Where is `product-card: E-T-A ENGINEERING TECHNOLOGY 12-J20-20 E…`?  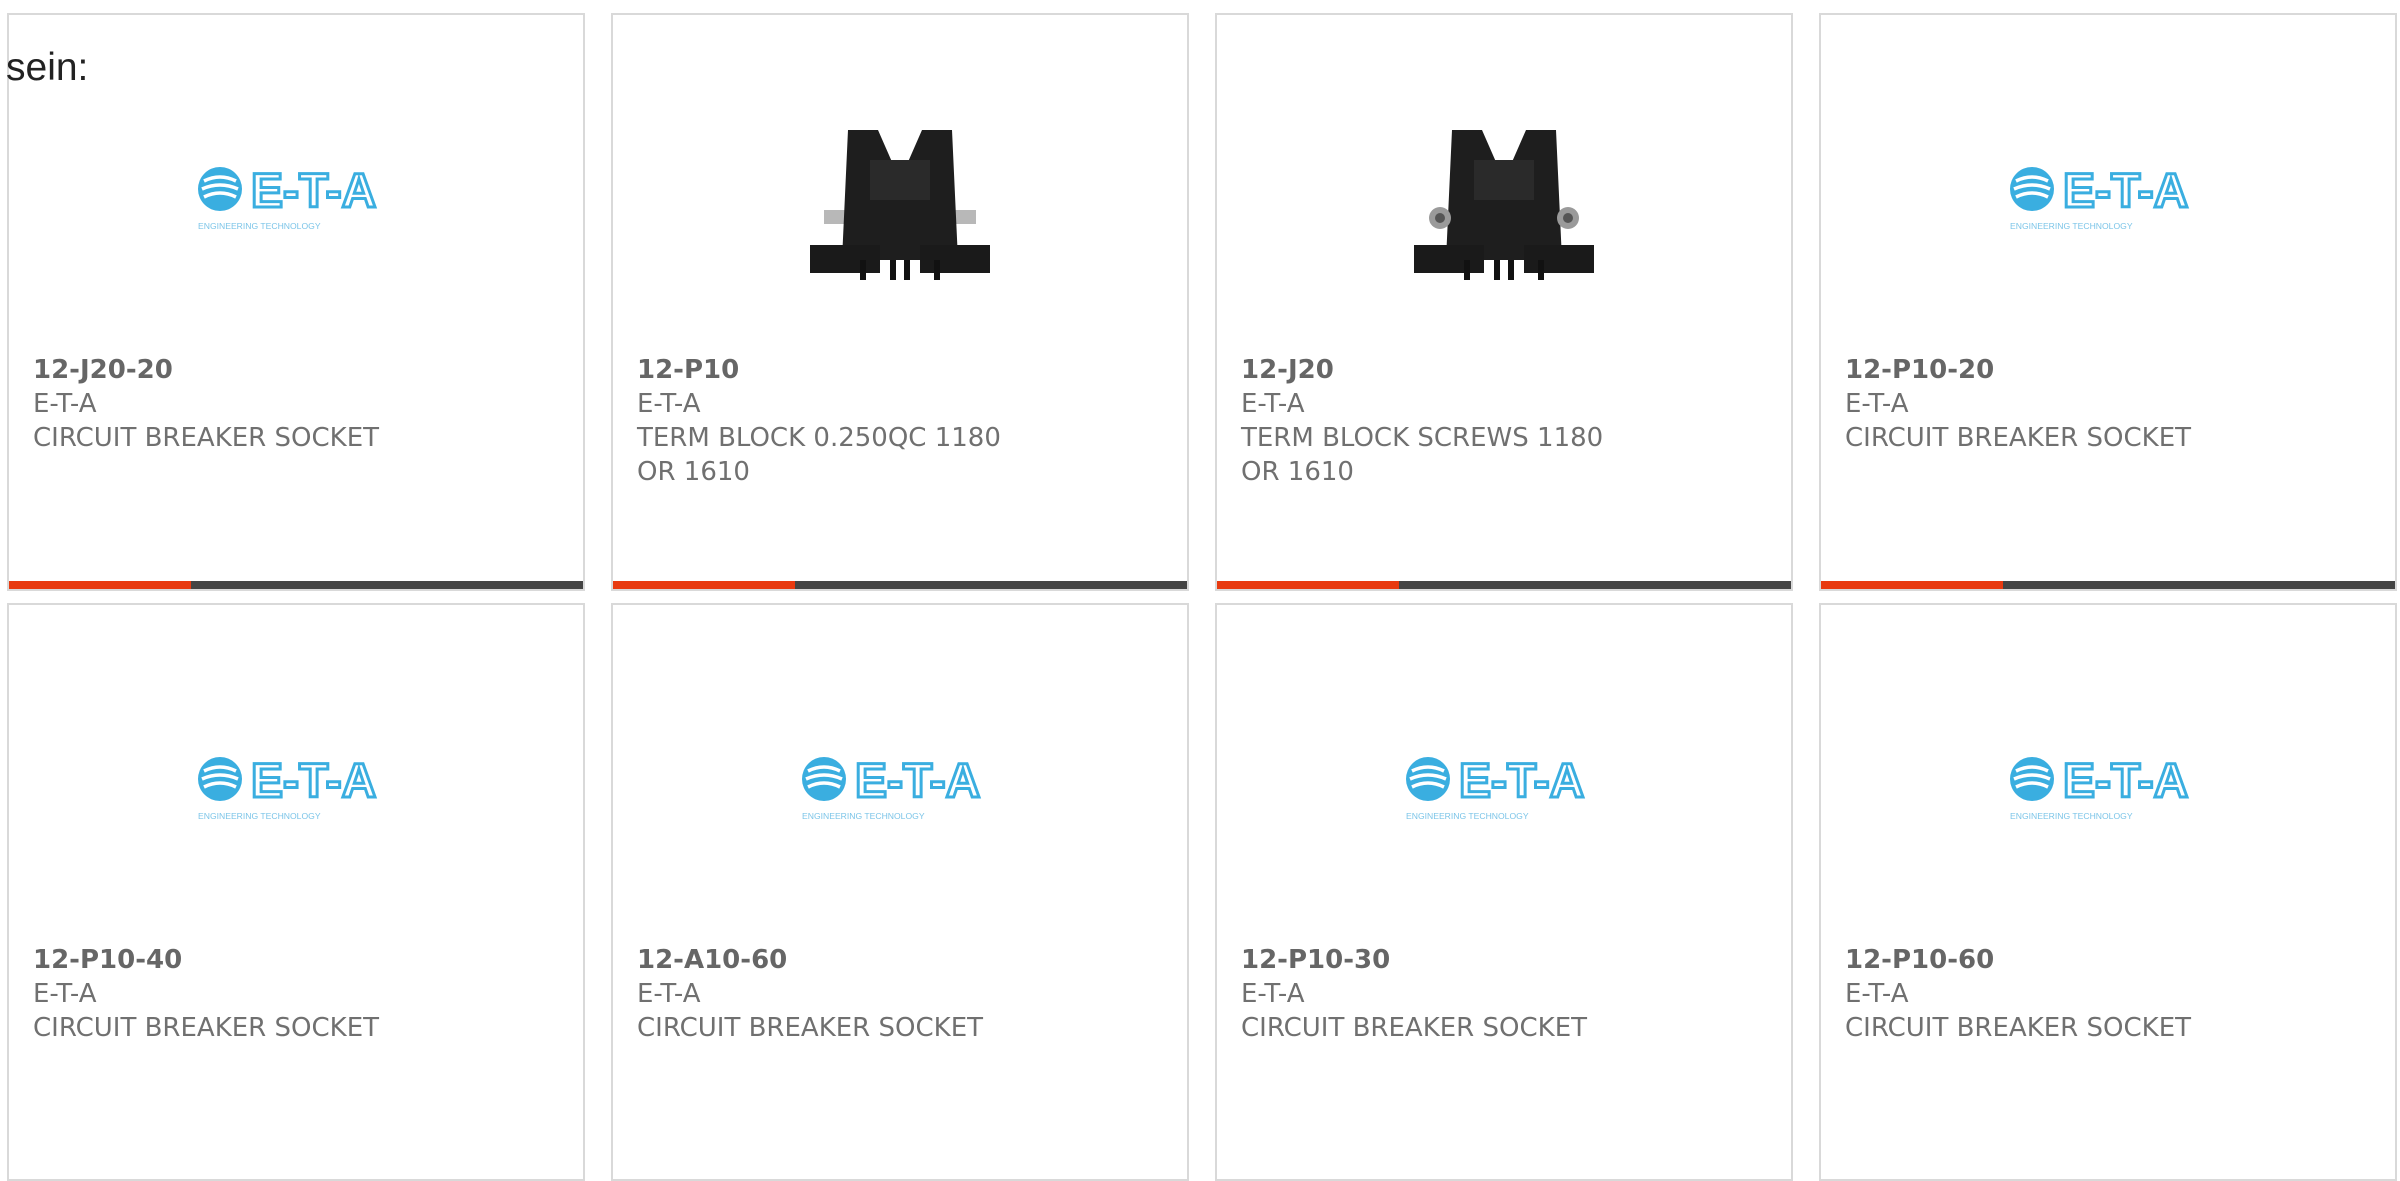 product-card: E-T-A ENGINEERING TECHNOLOGY 12-J20-20 E… is located at coordinates (296, 302).